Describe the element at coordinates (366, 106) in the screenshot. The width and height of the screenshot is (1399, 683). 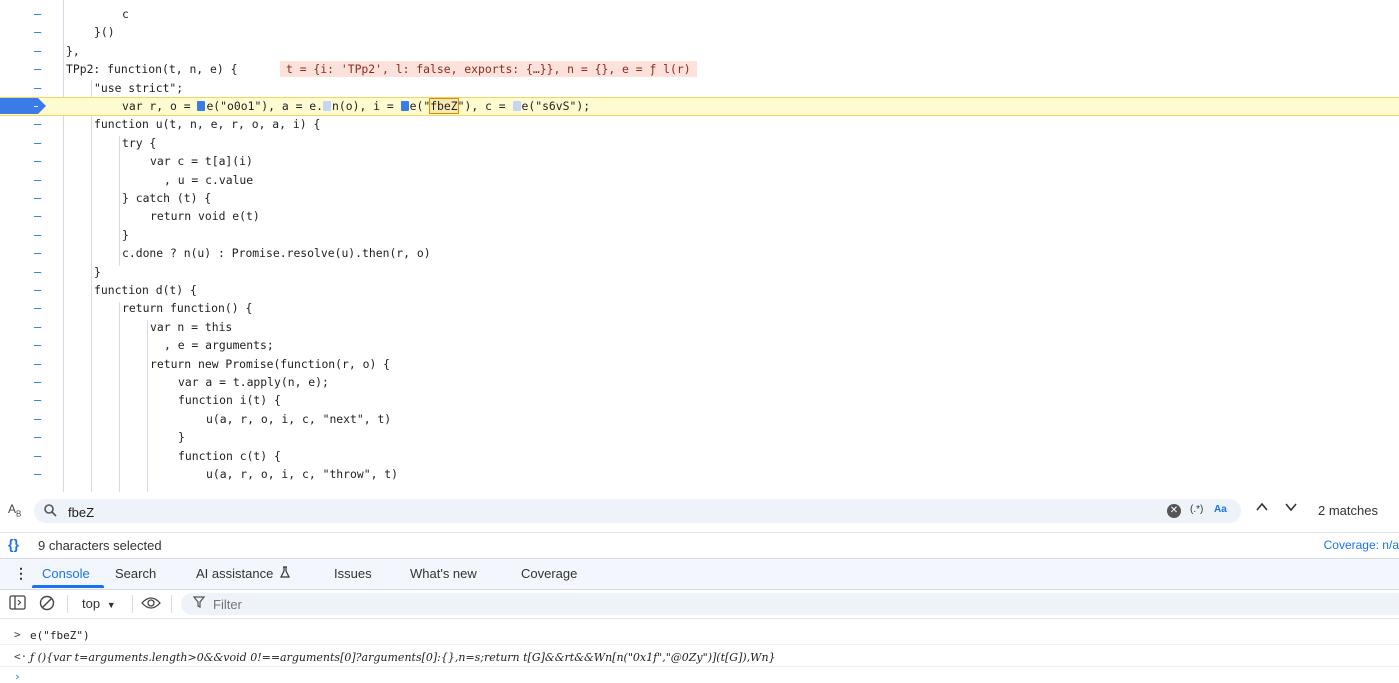
I see `code-token: n(o), i =` at that location.